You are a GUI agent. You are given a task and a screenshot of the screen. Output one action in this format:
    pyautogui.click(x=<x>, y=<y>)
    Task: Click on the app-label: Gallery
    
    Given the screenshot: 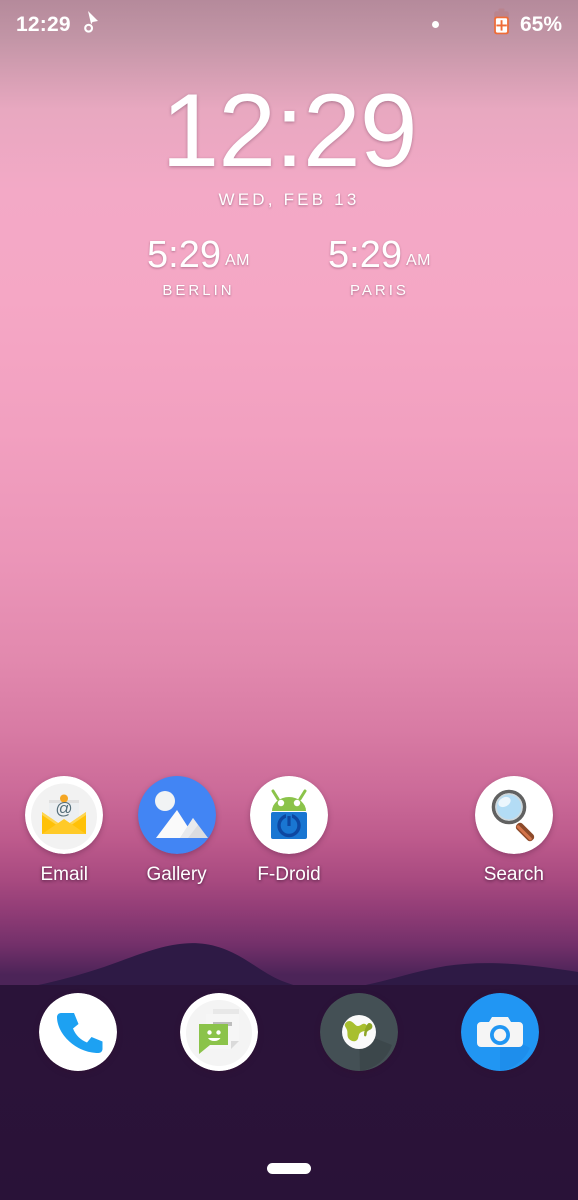 What is the action you would take?
    pyautogui.click(x=176, y=874)
    